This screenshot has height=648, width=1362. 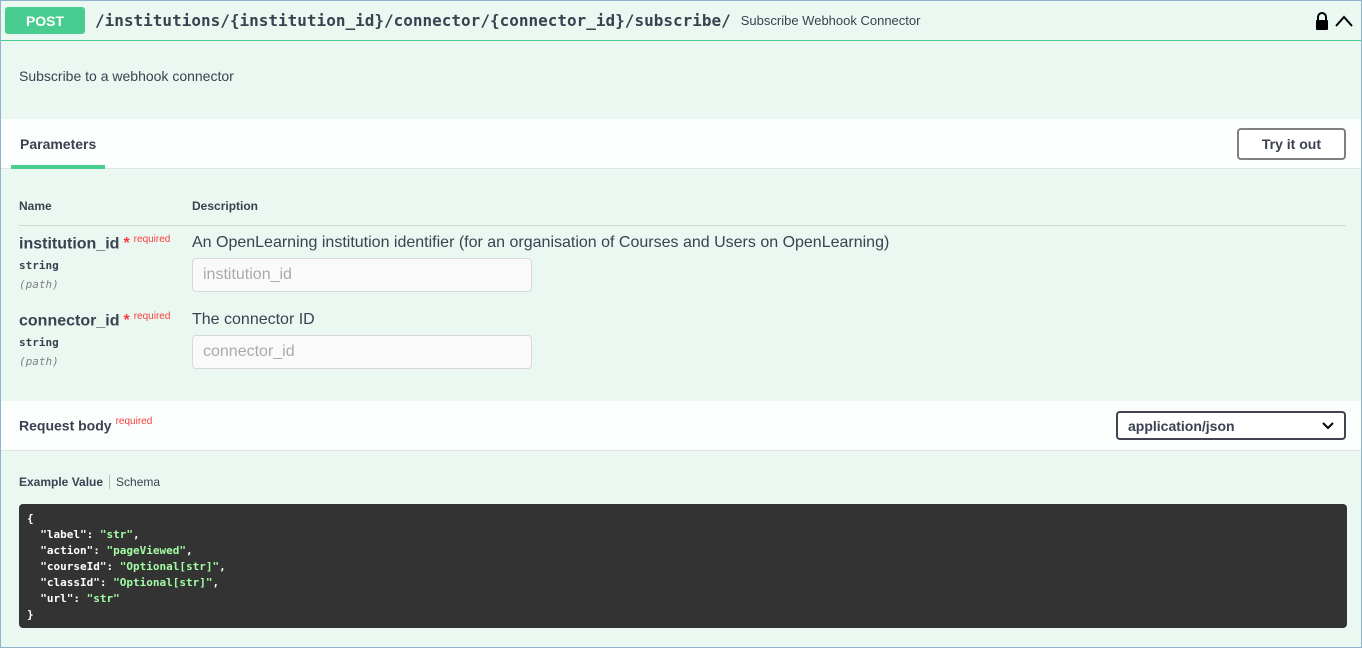 What do you see at coordinates (67, 550) in the screenshot?
I see `json-key: "action"` at bounding box center [67, 550].